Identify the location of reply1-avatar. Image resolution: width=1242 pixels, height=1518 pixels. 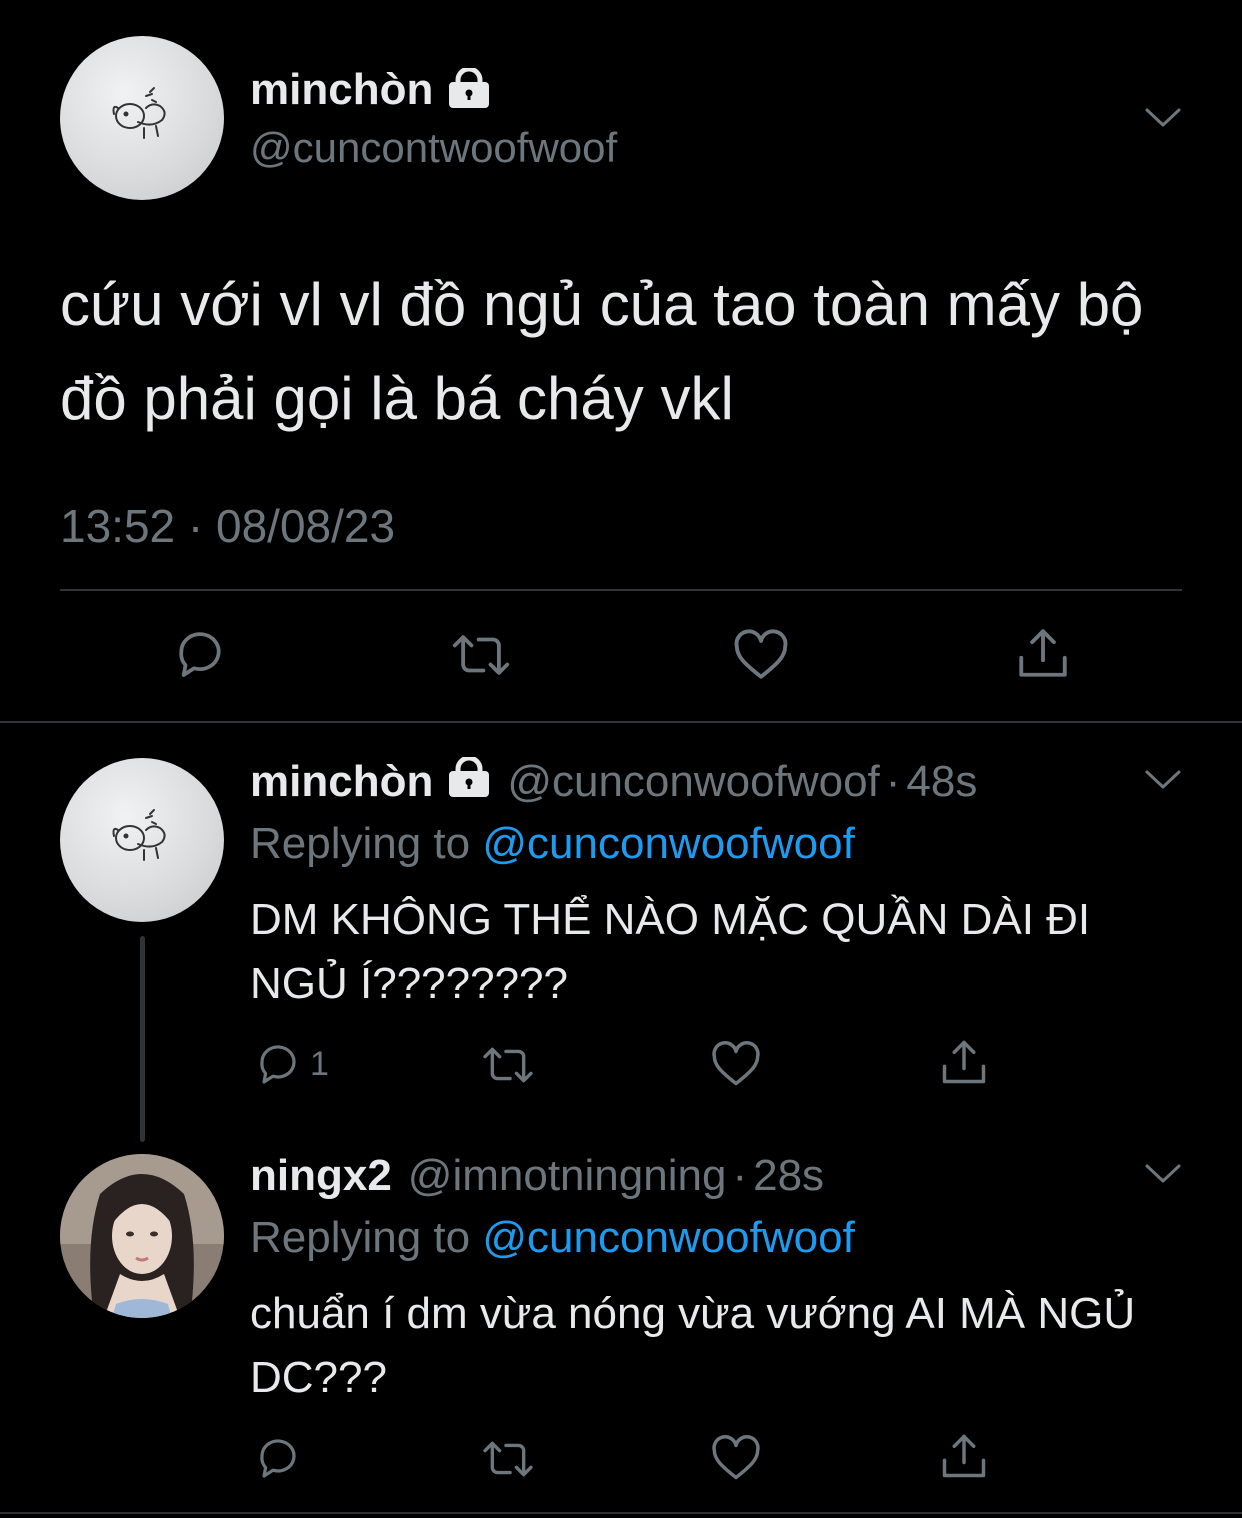
(142, 840).